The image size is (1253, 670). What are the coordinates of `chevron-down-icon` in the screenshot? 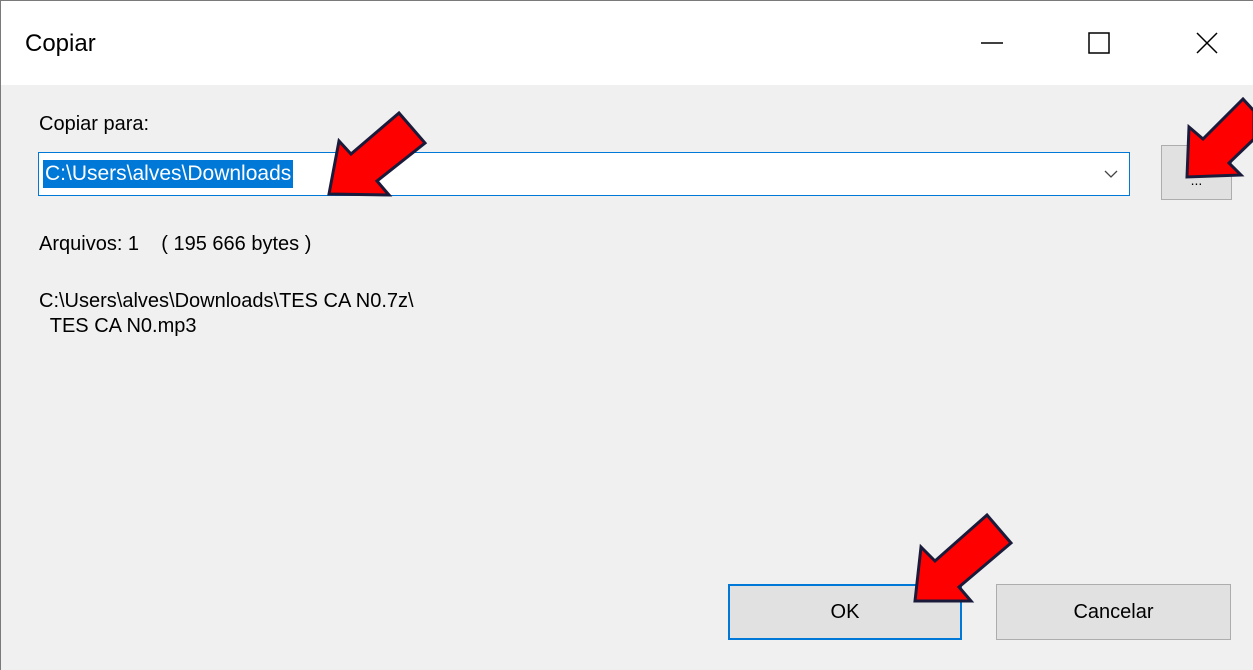 It's located at (1111, 174).